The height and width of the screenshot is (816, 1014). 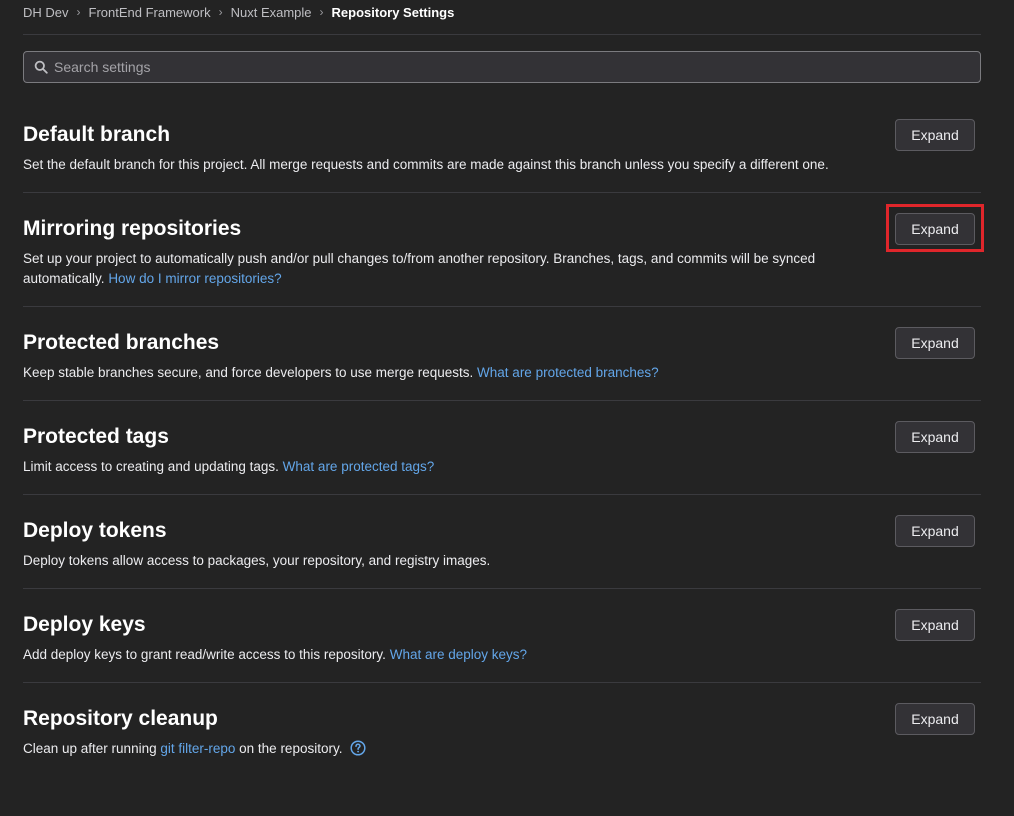 What do you see at coordinates (90, 748) in the screenshot?
I see `description-text: Clean up after running` at bounding box center [90, 748].